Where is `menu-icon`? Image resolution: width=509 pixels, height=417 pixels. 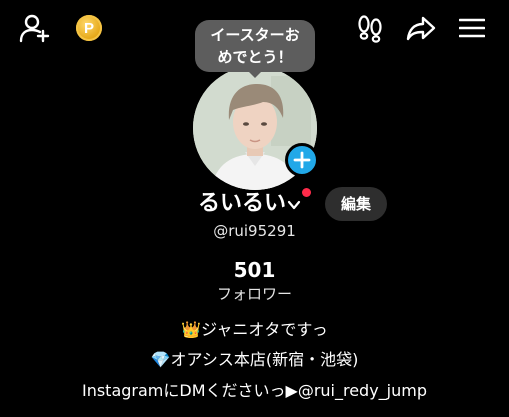
menu-icon is located at coordinates (472, 28).